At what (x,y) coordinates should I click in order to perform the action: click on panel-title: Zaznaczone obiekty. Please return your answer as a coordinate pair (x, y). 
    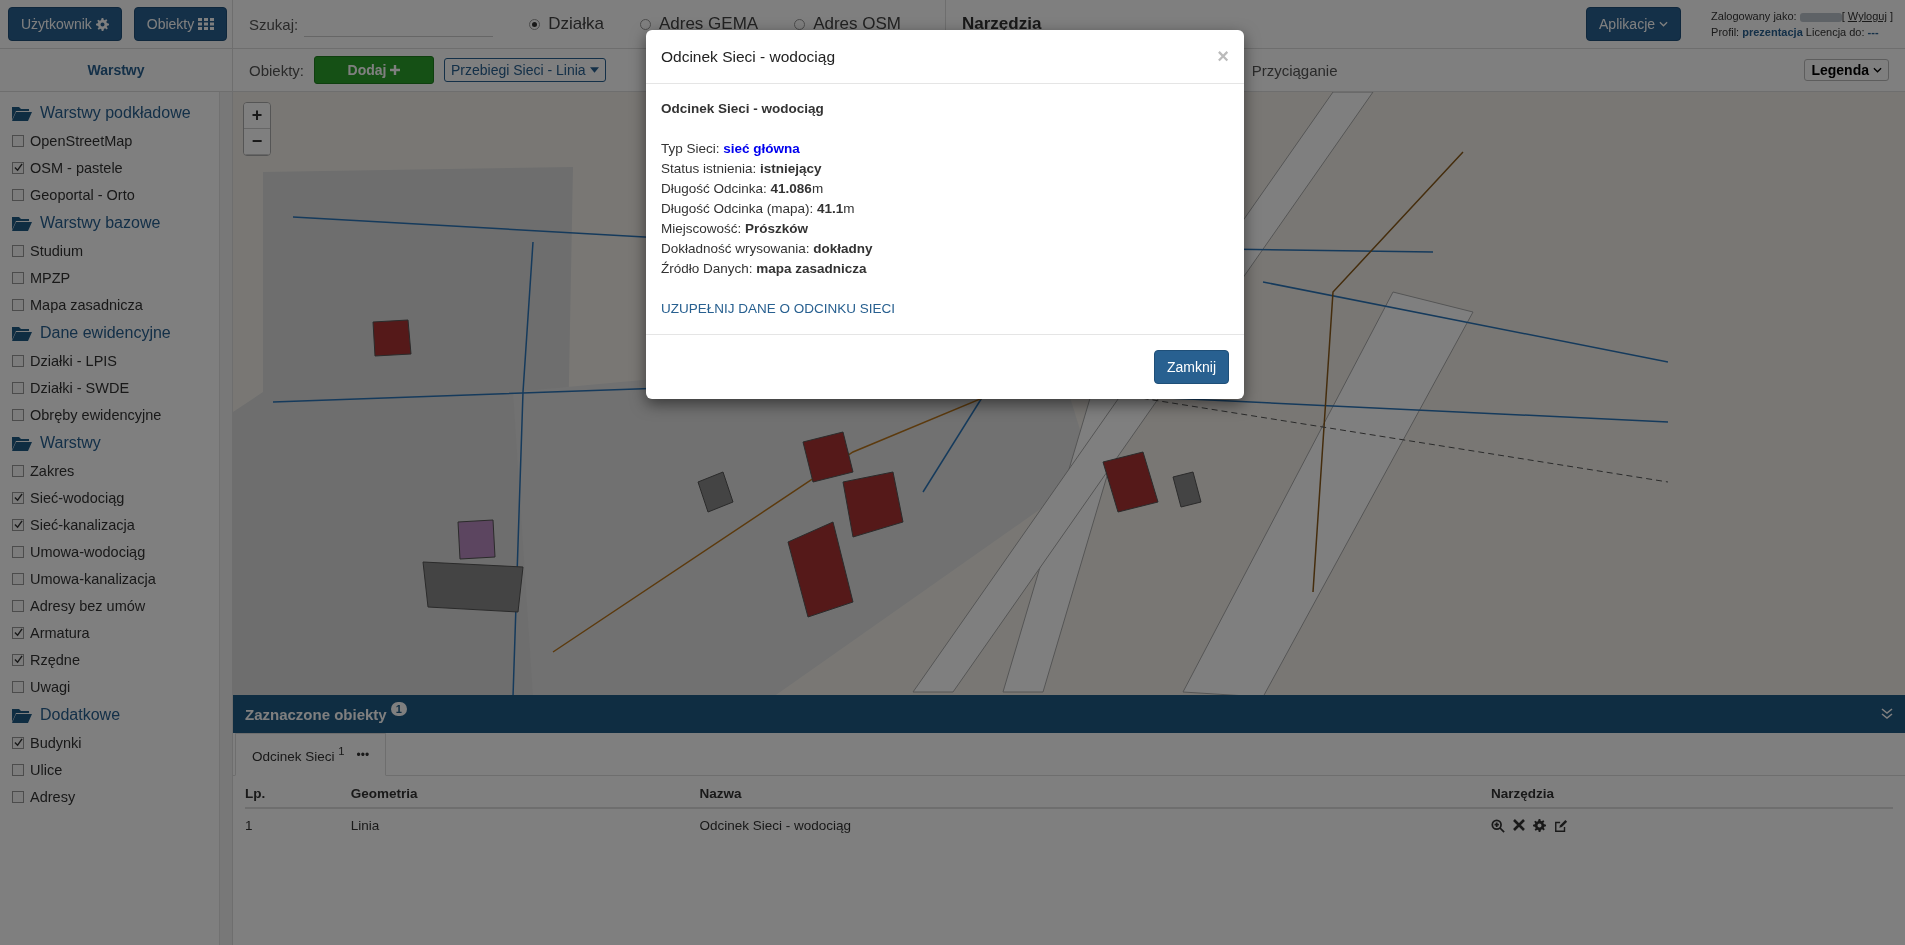
    Looking at the image, I should click on (316, 714).